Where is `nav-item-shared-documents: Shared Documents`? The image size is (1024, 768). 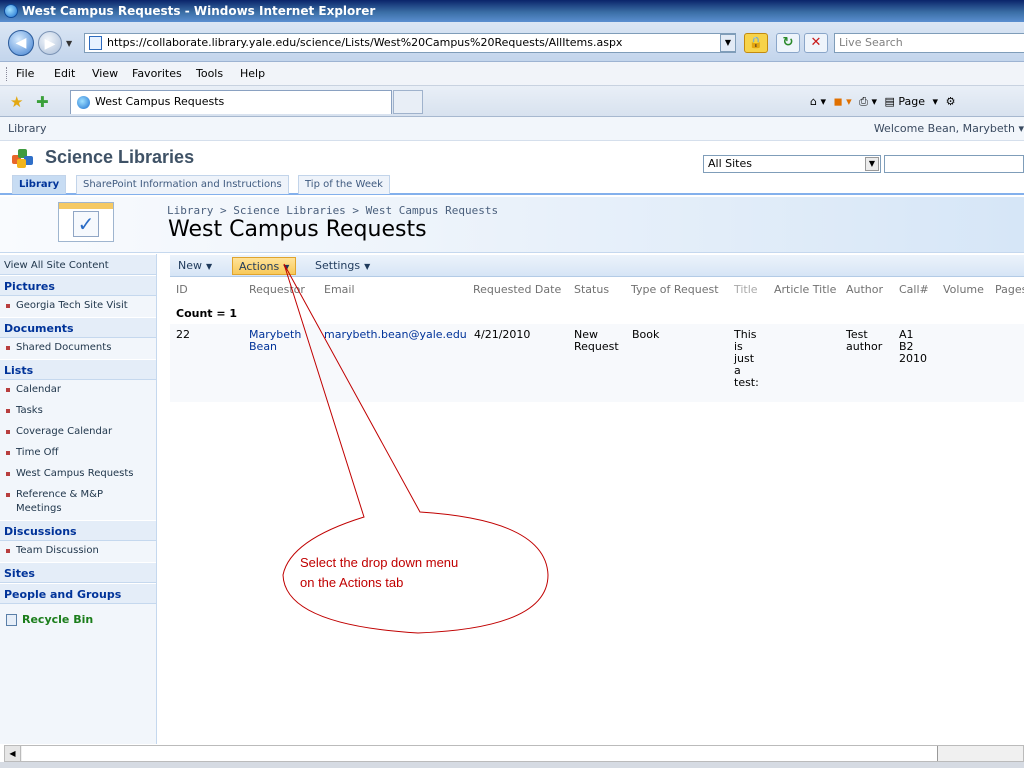 nav-item-shared-documents: Shared Documents is located at coordinates (78, 348).